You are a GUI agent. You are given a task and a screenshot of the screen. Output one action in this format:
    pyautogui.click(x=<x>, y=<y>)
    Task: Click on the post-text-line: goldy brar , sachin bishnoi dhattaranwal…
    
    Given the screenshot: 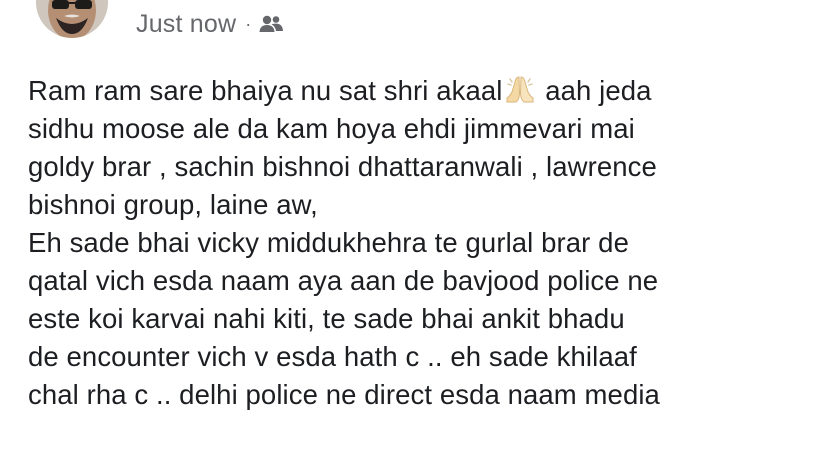 What is the action you would take?
    pyautogui.click(x=342, y=166)
    